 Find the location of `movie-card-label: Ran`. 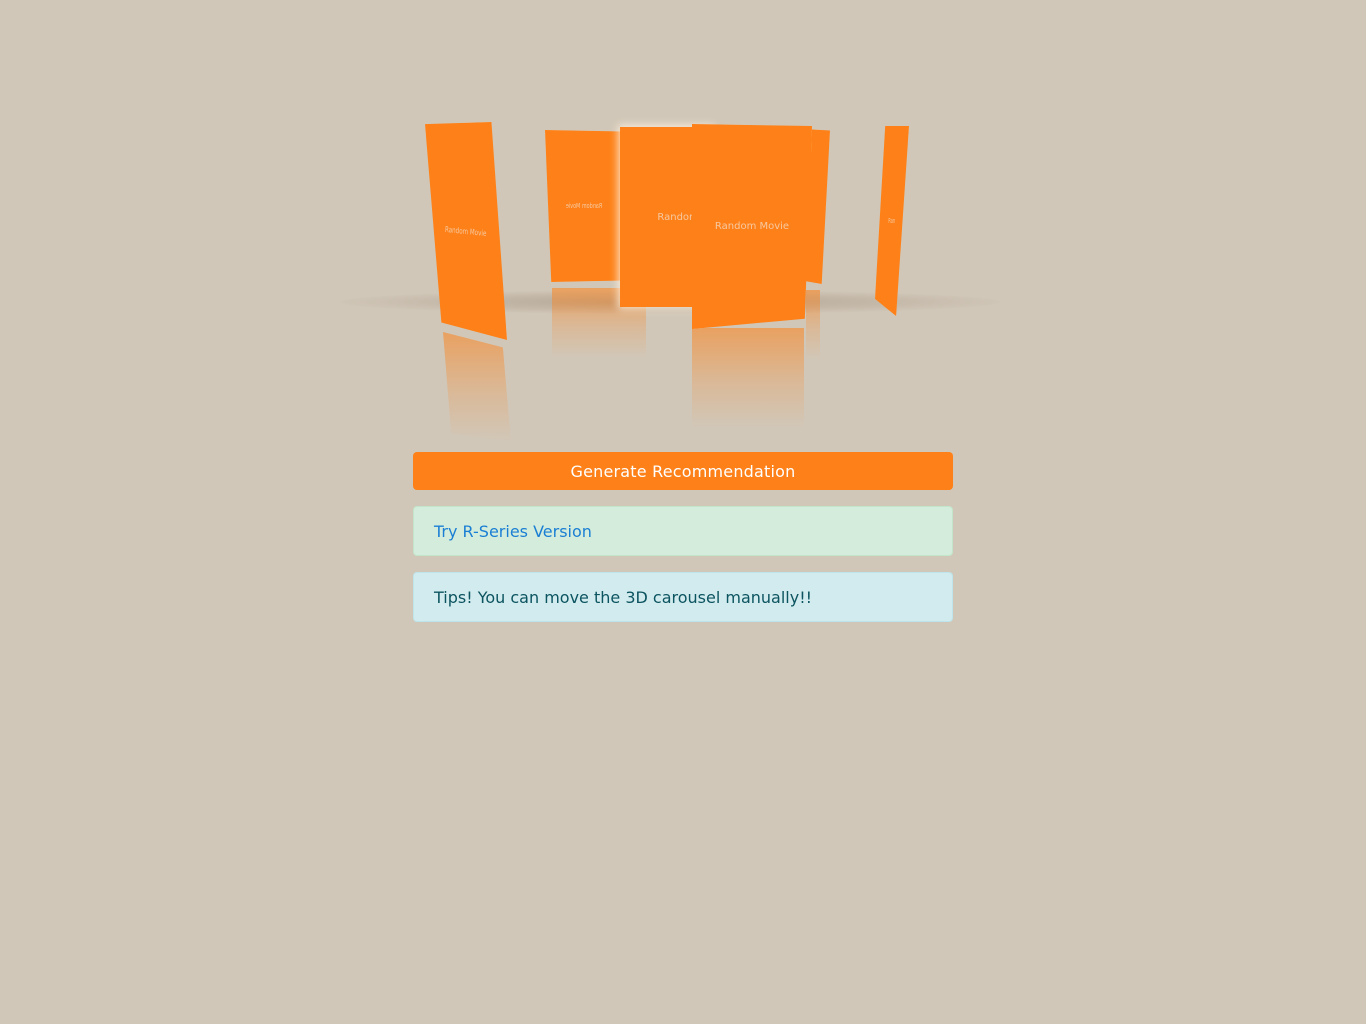

movie-card-label: Ran is located at coordinates (892, 221).